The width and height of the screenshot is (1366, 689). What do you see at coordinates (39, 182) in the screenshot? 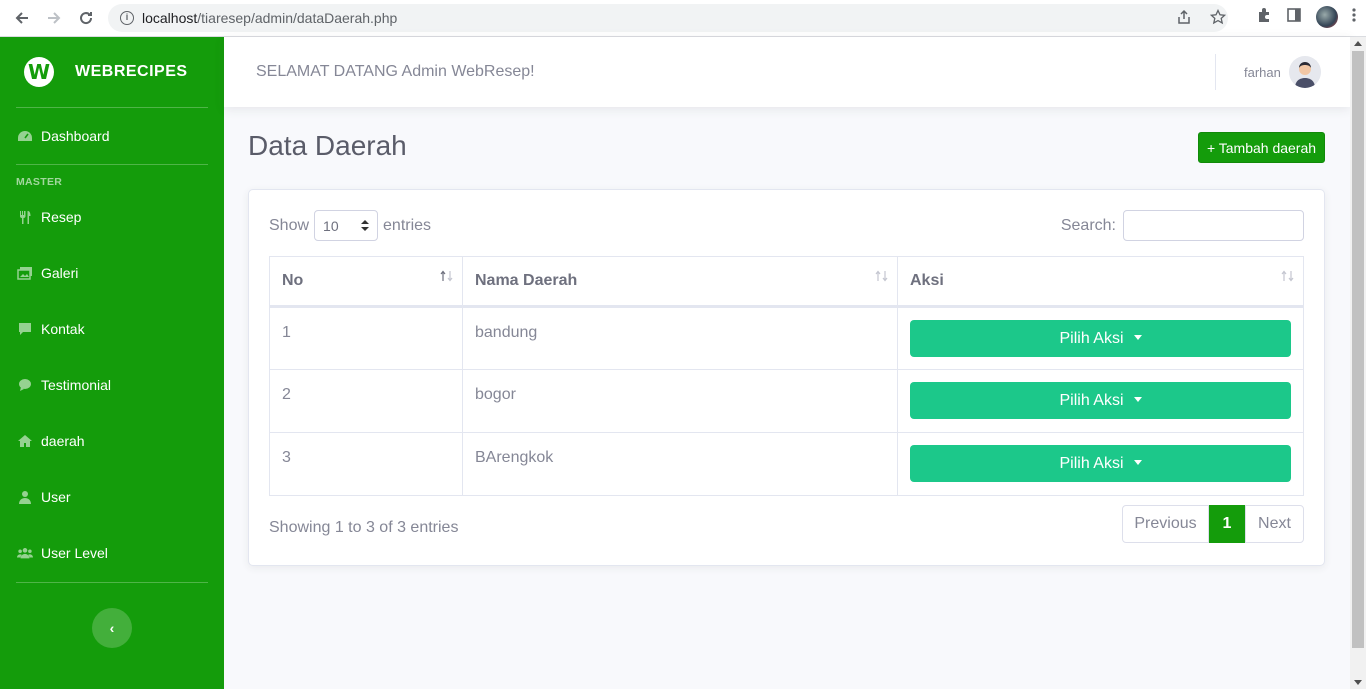
I see `sidebar-heading: MASTER` at bounding box center [39, 182].